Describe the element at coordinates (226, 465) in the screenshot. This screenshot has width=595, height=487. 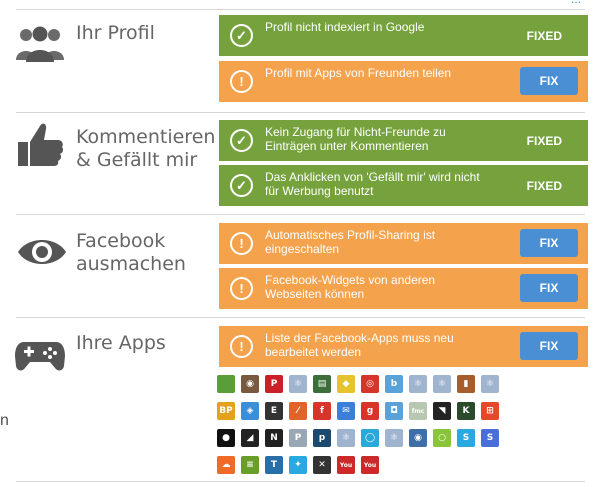
I see `soundcloud-app-icon: ☁` at that location.